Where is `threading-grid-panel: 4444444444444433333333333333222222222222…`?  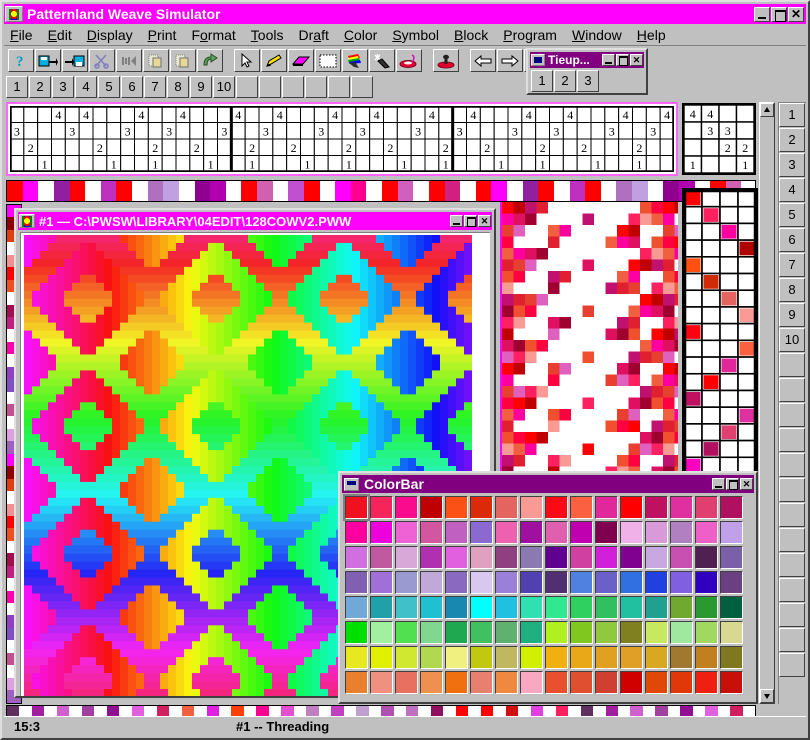
threading-grid-panel: 4444444444444433333333333333222222222222… is located at coordinates (342, 139).